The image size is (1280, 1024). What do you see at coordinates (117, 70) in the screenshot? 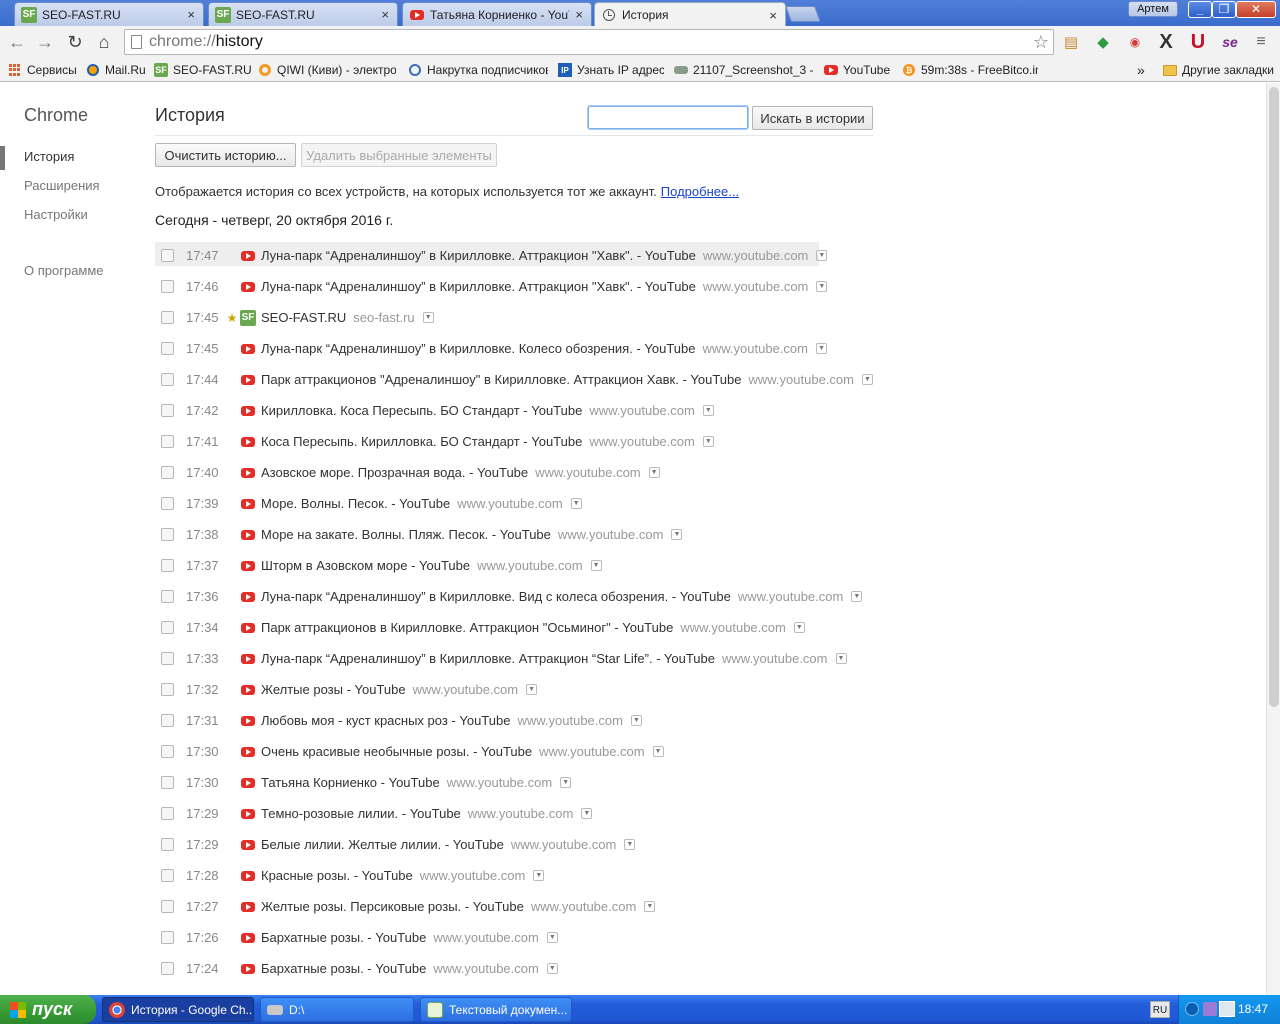
I see `bookmark-mailru: Mail.Ru` at bounding box center [117, 70].